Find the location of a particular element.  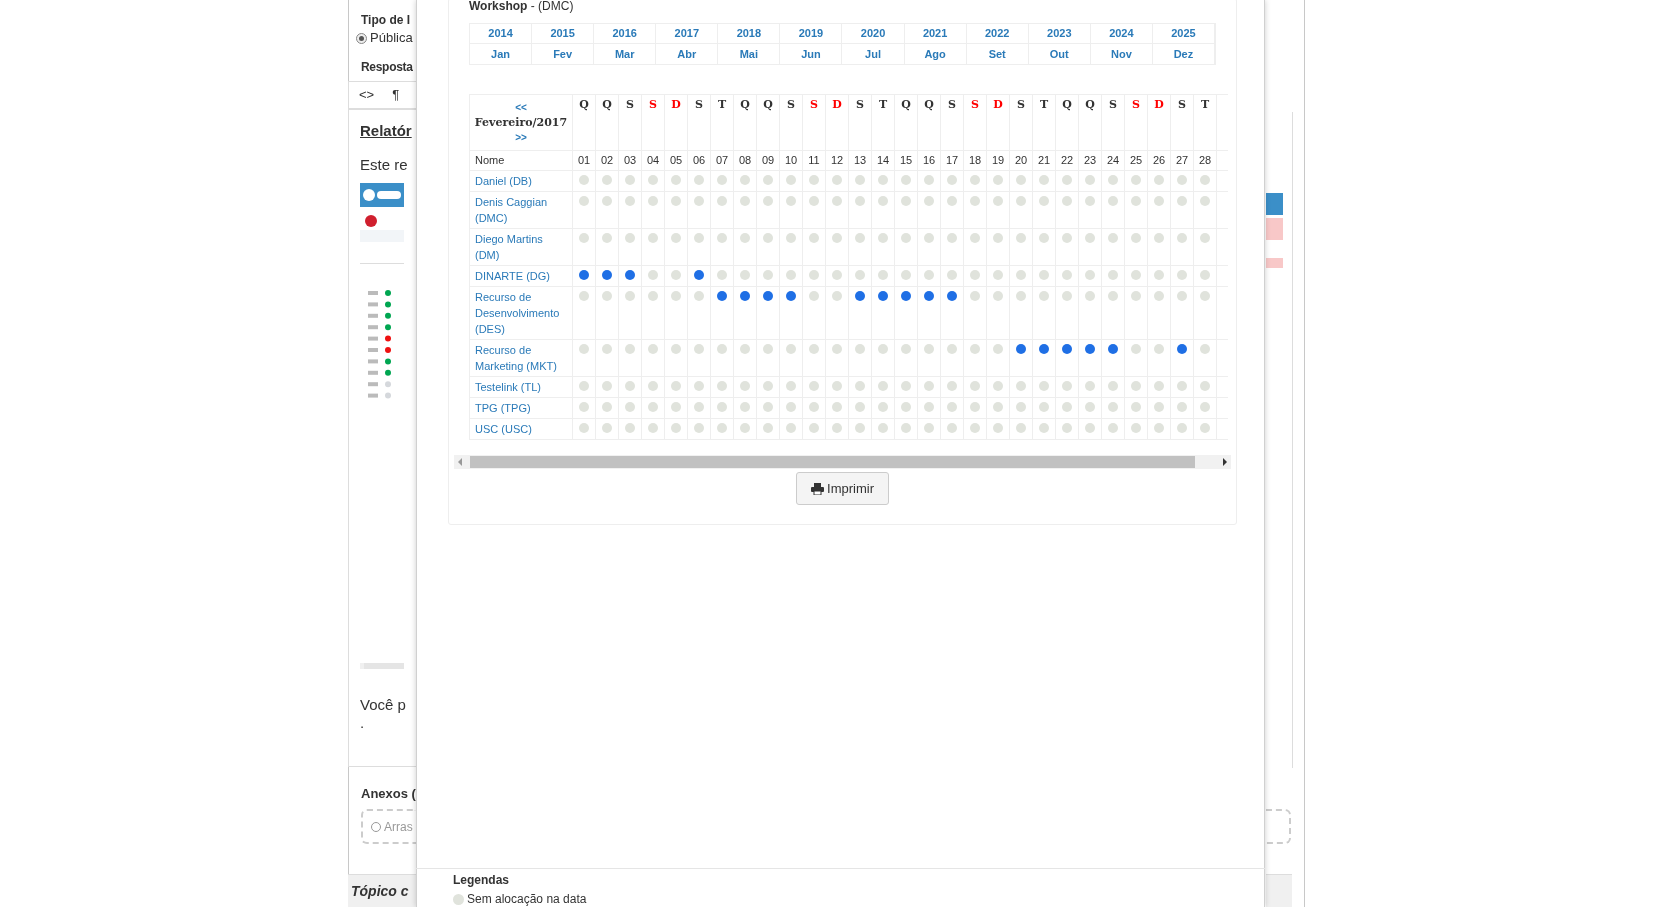

year-link: 2014 is located at coordinates (501, 34).